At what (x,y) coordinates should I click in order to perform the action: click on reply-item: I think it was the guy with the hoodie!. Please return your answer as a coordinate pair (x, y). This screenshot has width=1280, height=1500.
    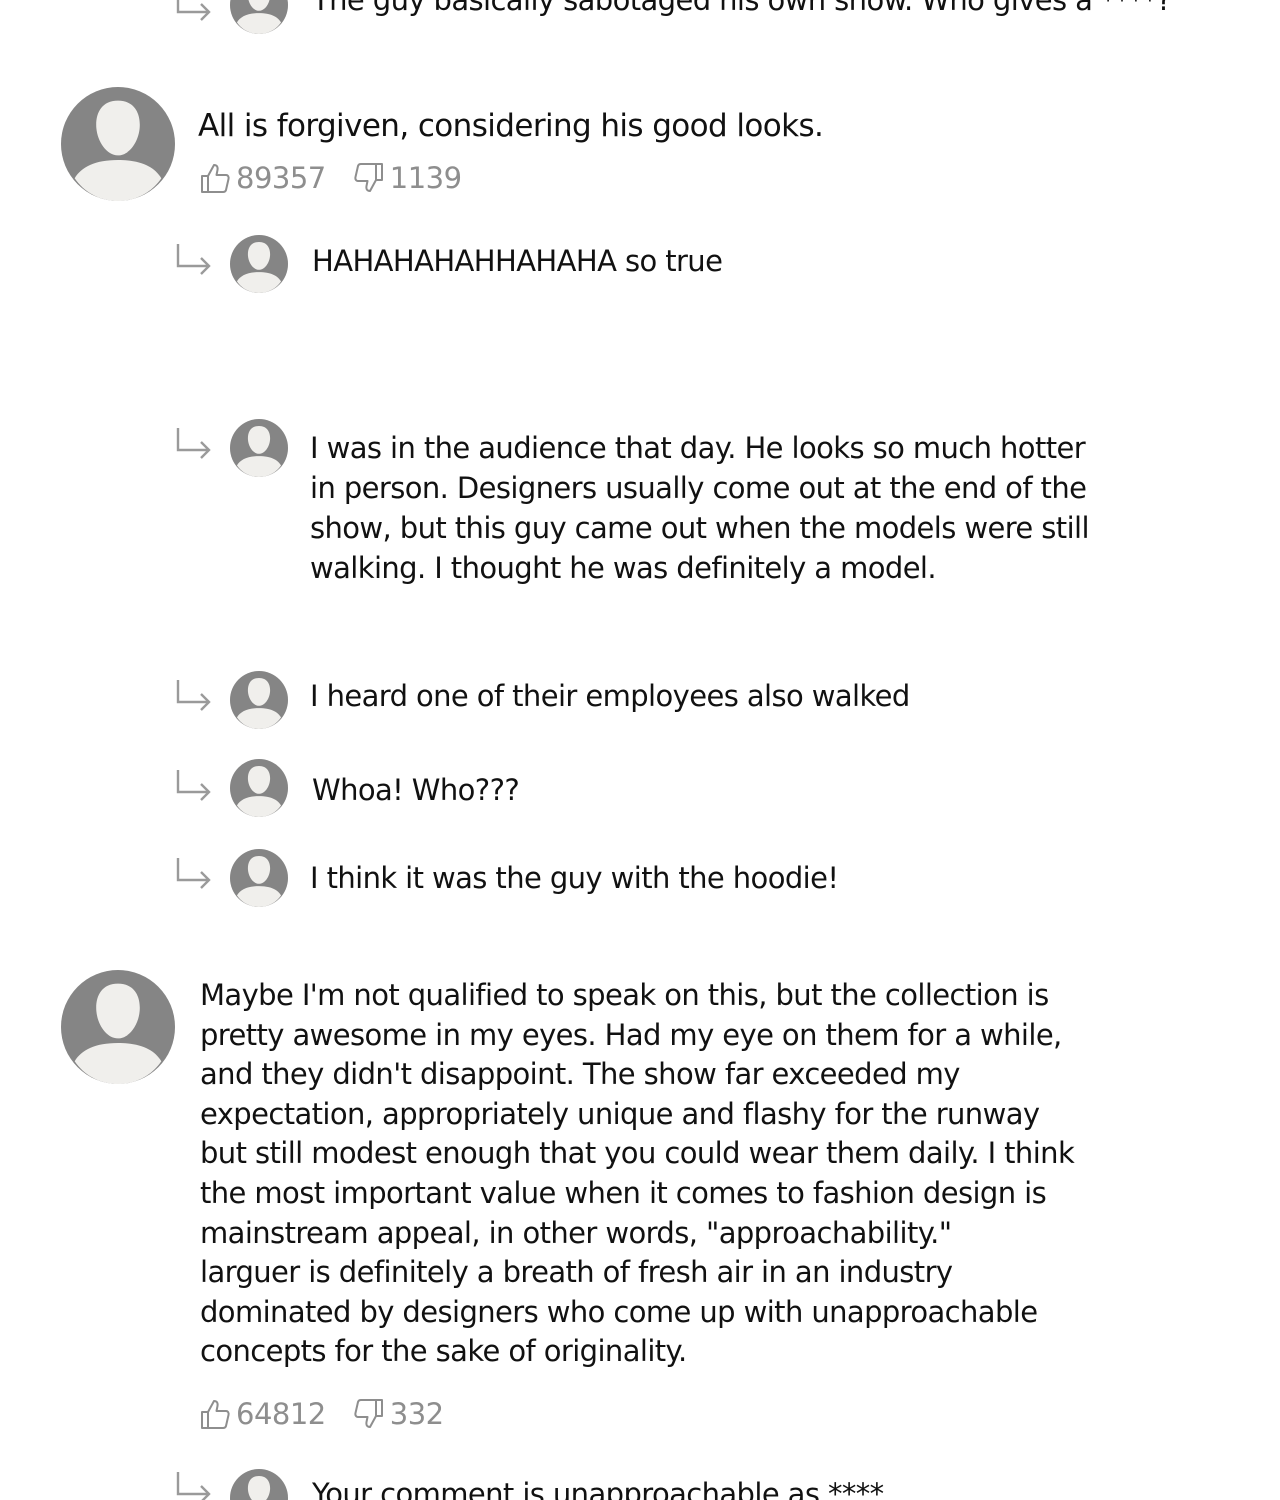
    Looking at the image, I should click on (640, 878).